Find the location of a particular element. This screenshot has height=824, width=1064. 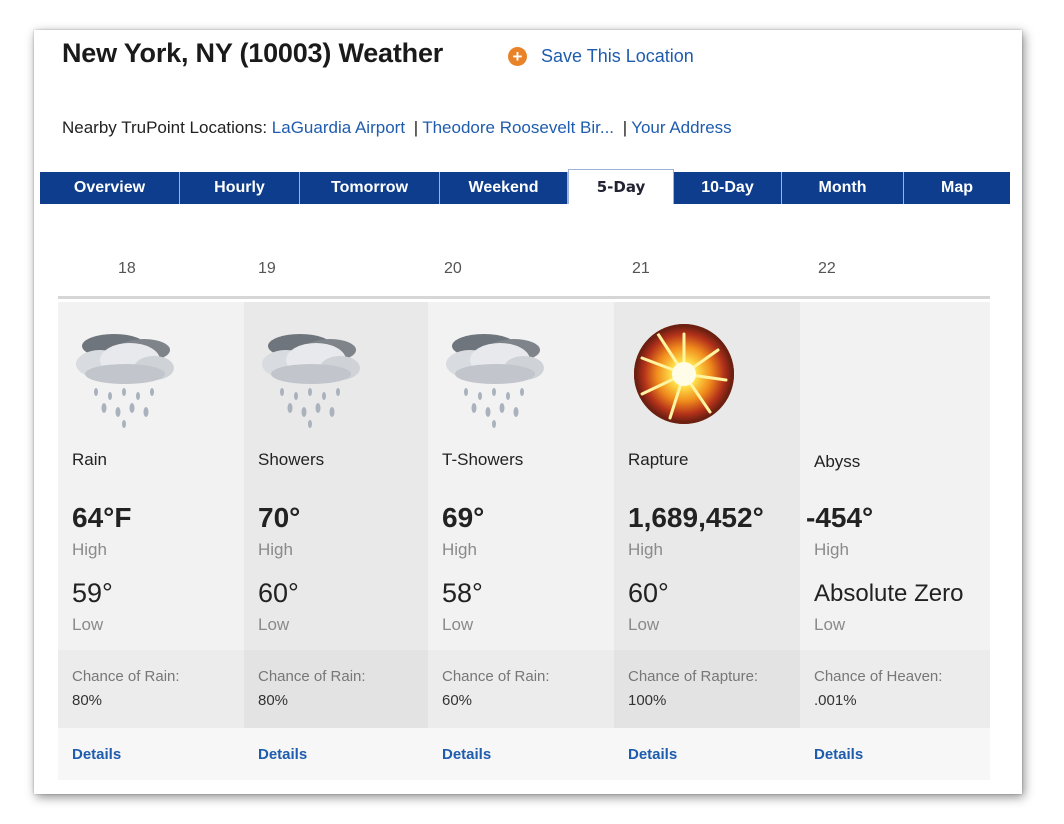

tab-map: Map is located at coordinates (957, 188).